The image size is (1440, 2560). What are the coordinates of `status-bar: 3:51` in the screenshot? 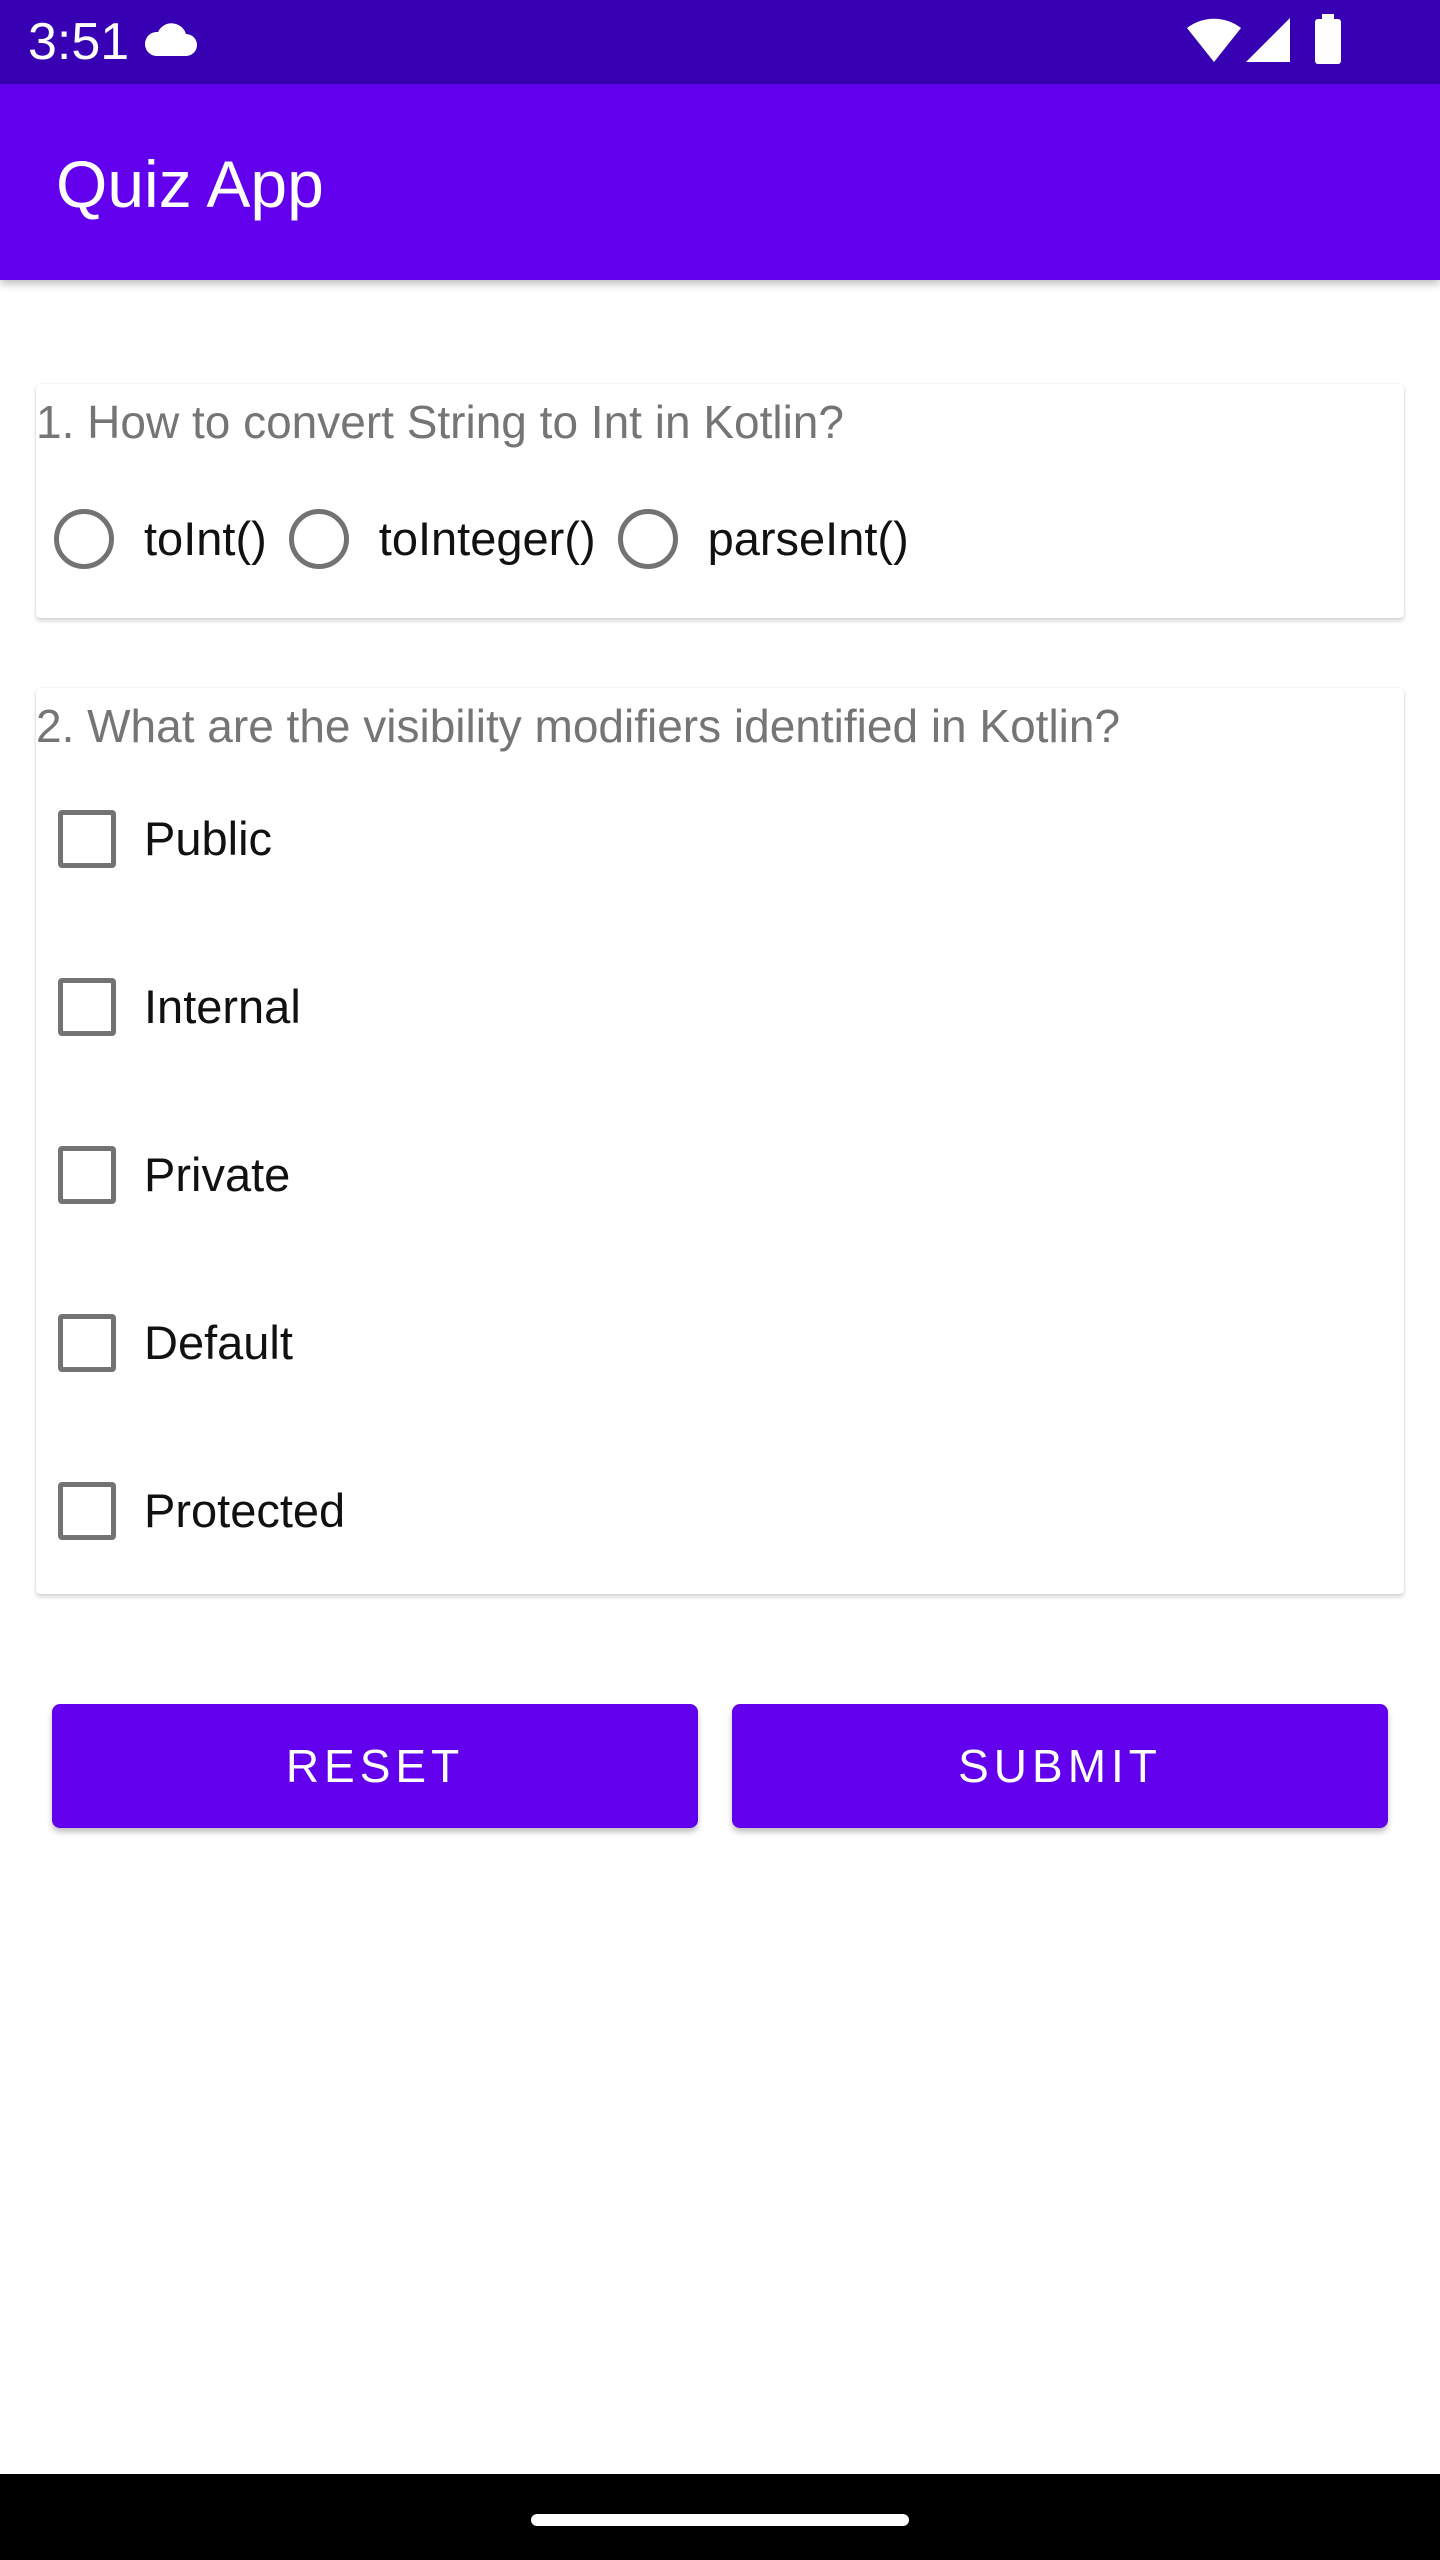 It's located at (720, 42).